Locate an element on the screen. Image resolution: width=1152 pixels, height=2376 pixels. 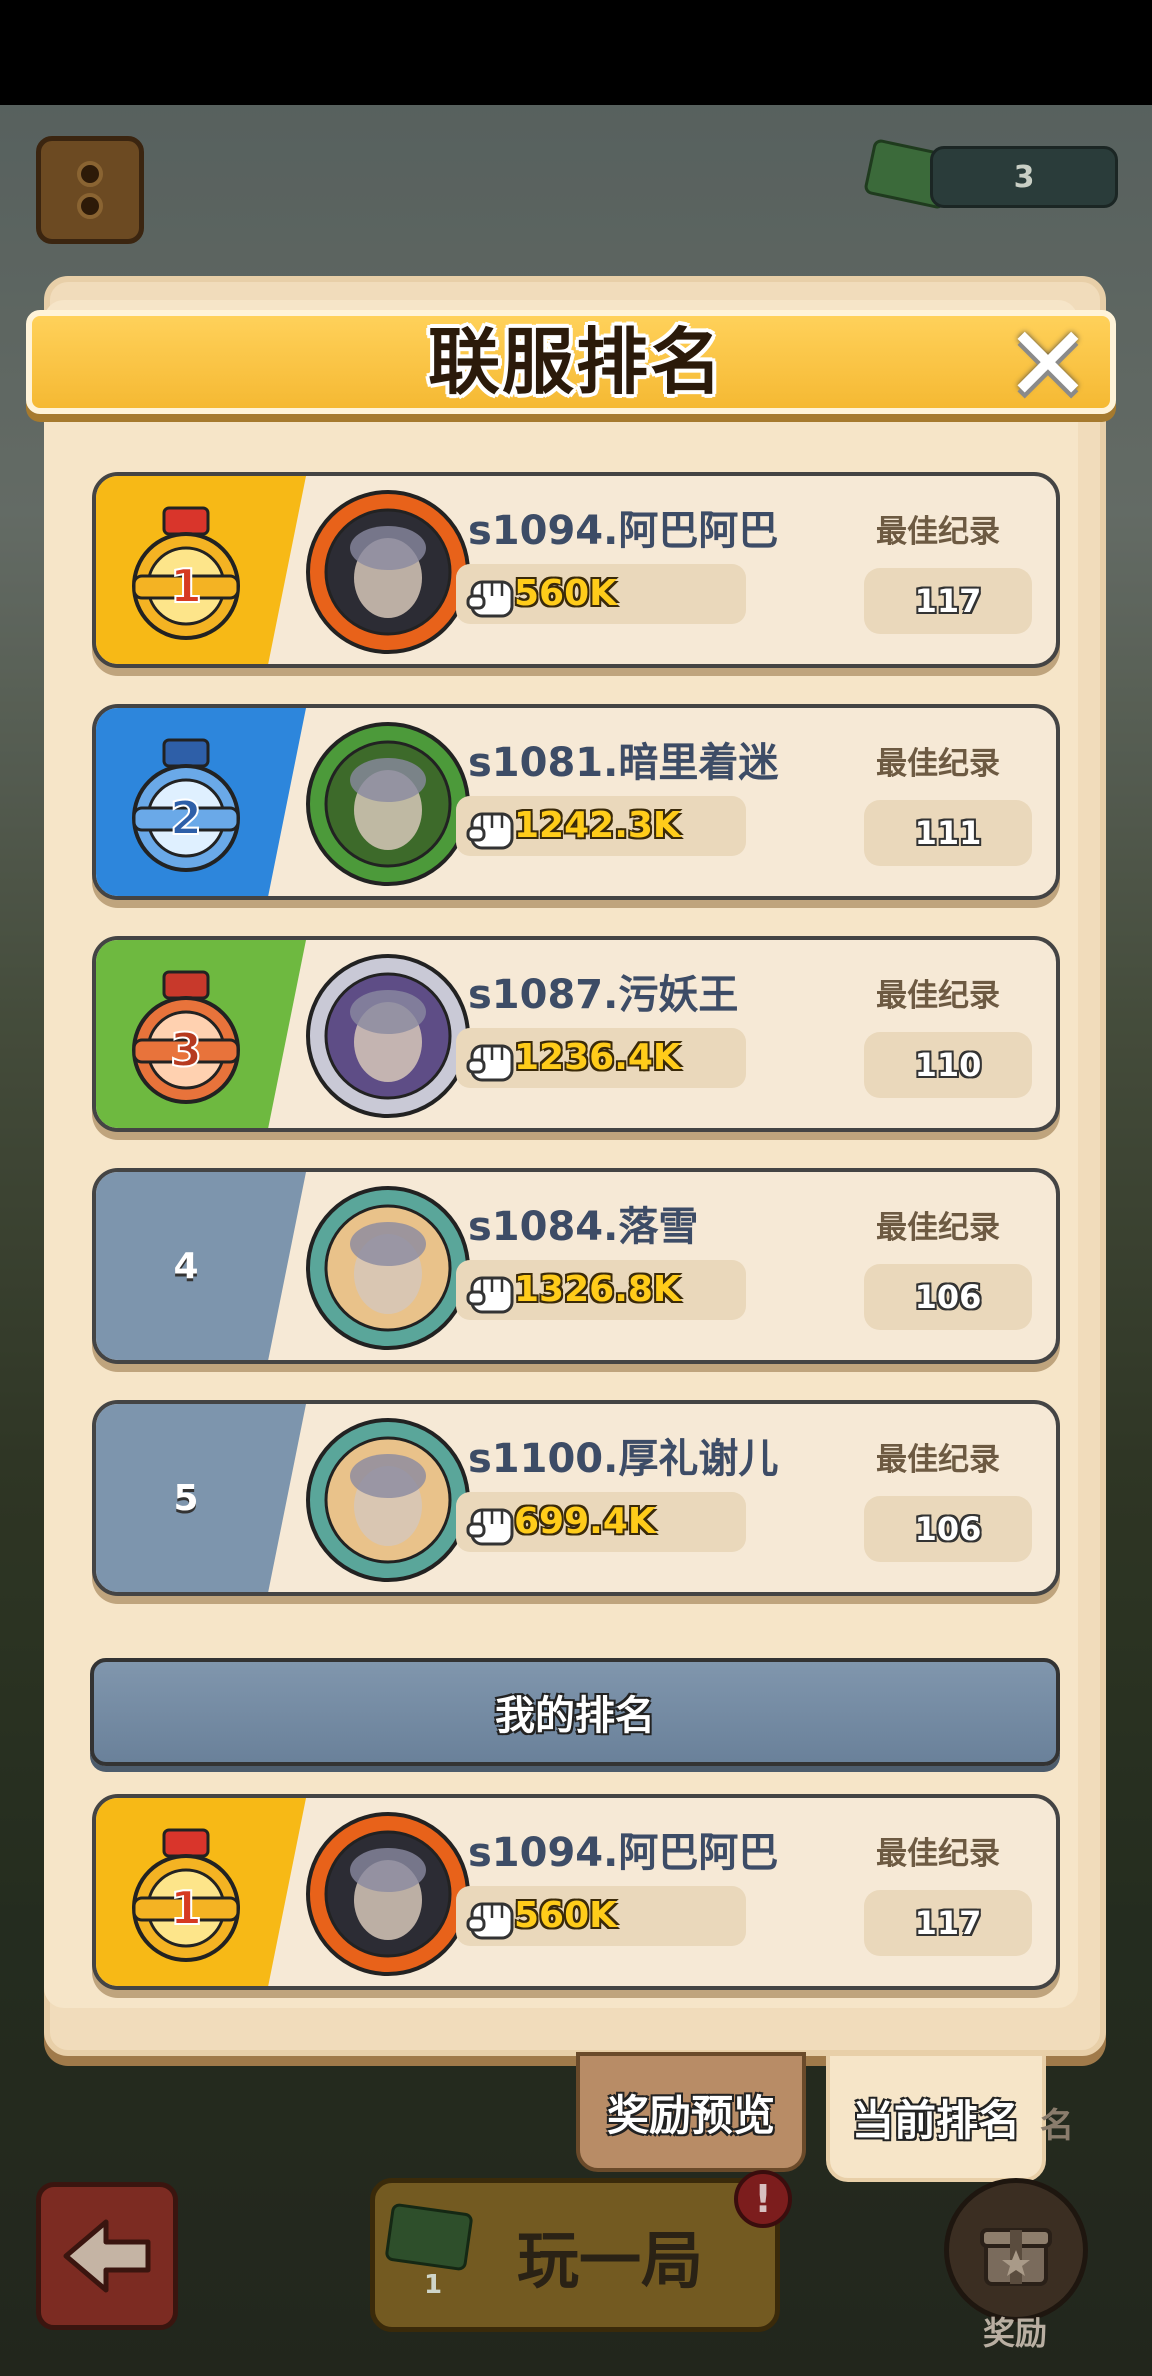
play-game-label: 玩一局 is located at coordinates (609, 2260).